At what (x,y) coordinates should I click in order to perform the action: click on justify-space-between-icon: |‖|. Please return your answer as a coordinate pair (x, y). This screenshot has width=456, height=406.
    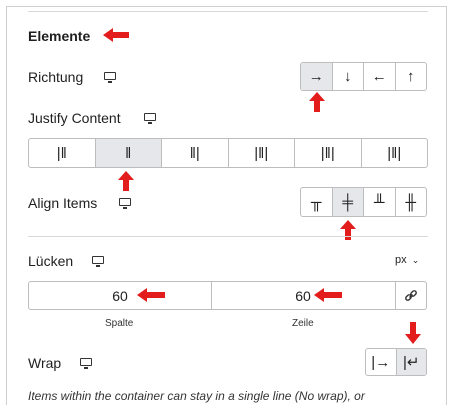
    Looking at the image, I should click on (261, 153).